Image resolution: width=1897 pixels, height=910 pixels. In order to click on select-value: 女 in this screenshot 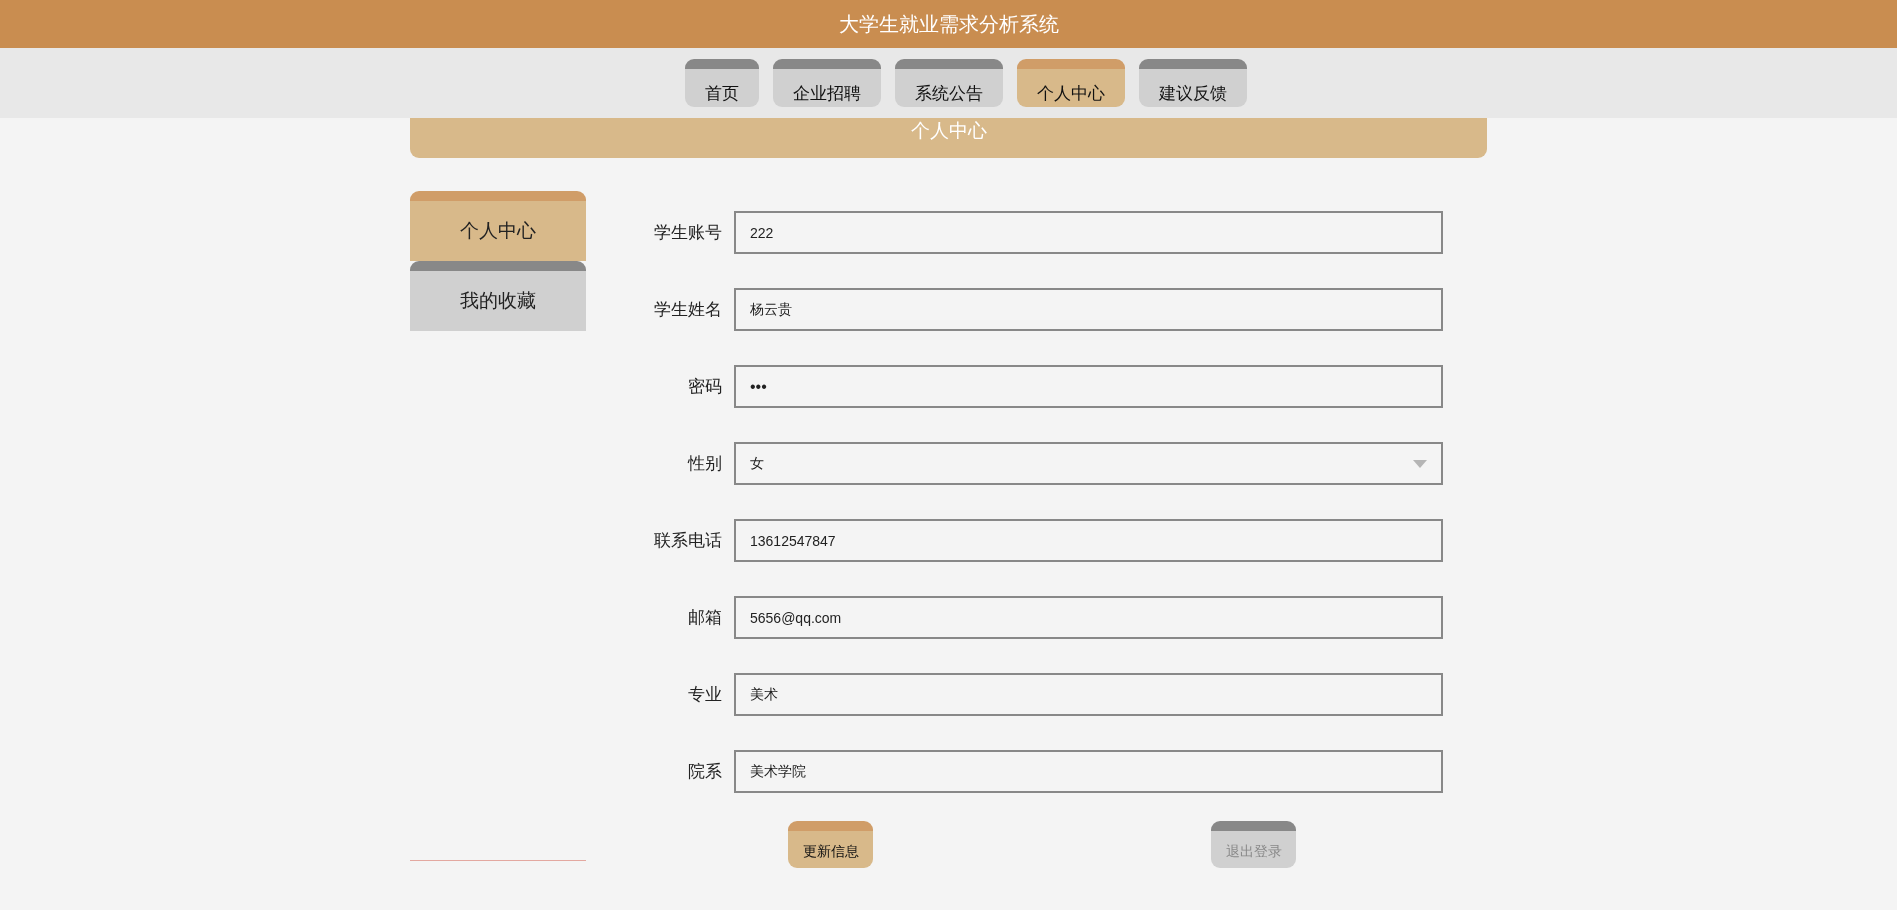, I will do `click(757, 463)`.